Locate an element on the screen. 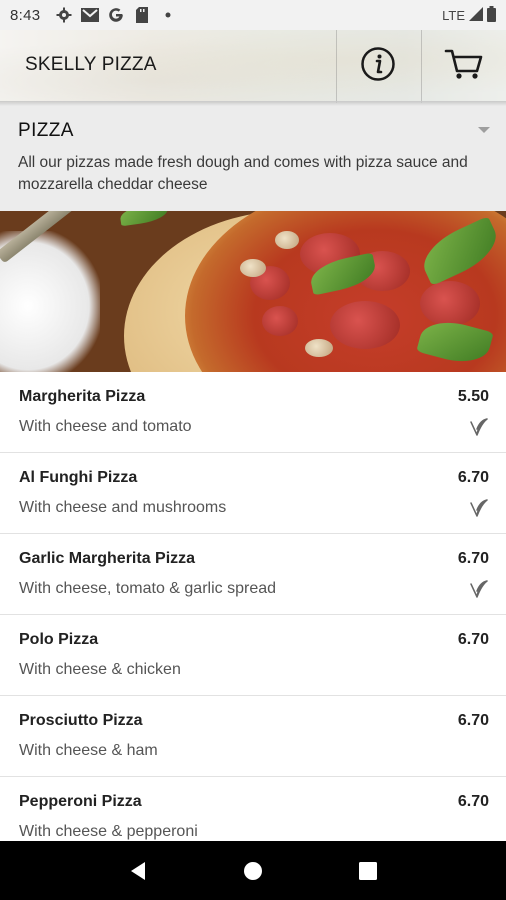  signal-icon is located at coordinates (476, 15).